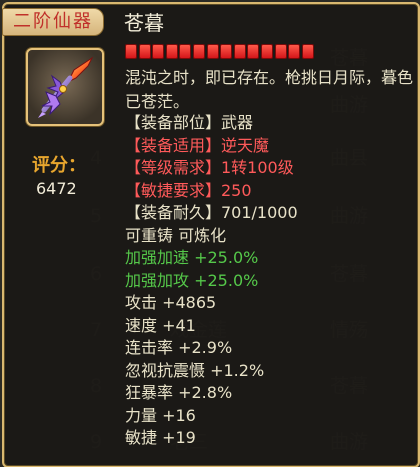 The height and width of the screenshot is (467, 420). I want to click on score-value: 6472, so click(56, 188).